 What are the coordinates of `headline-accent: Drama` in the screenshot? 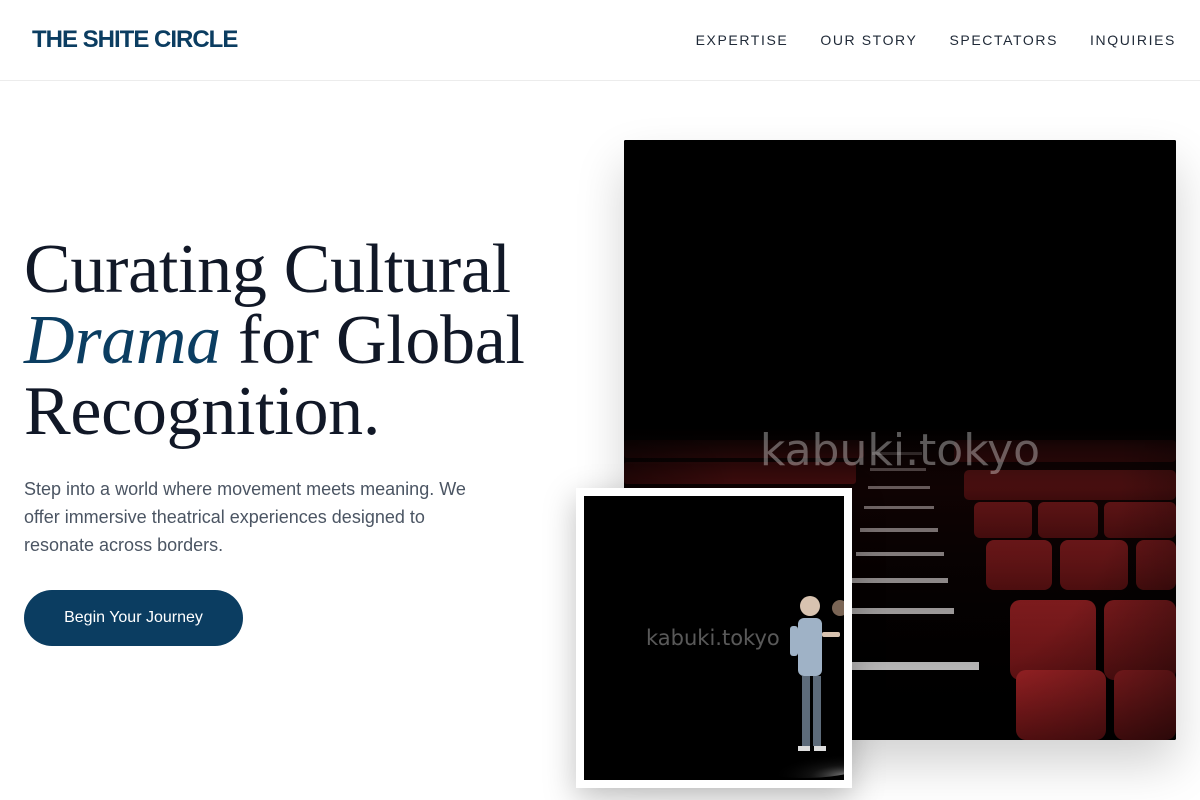 It's located at (122, 340).